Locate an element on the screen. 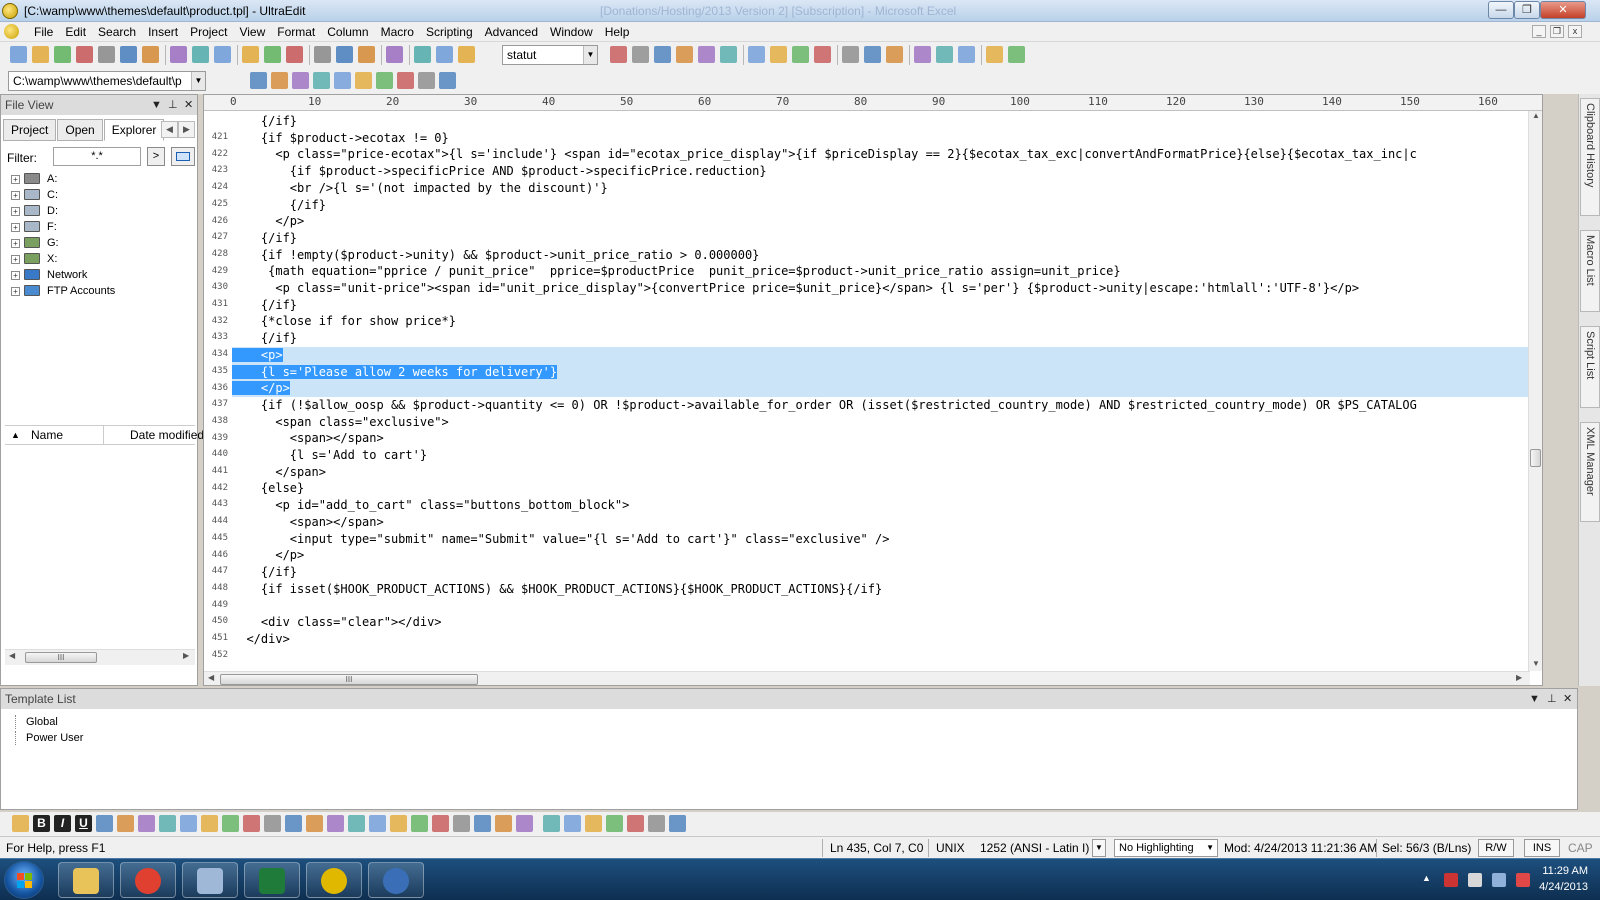  menu-advanced: Advanced is located at coordinates (511, 32).